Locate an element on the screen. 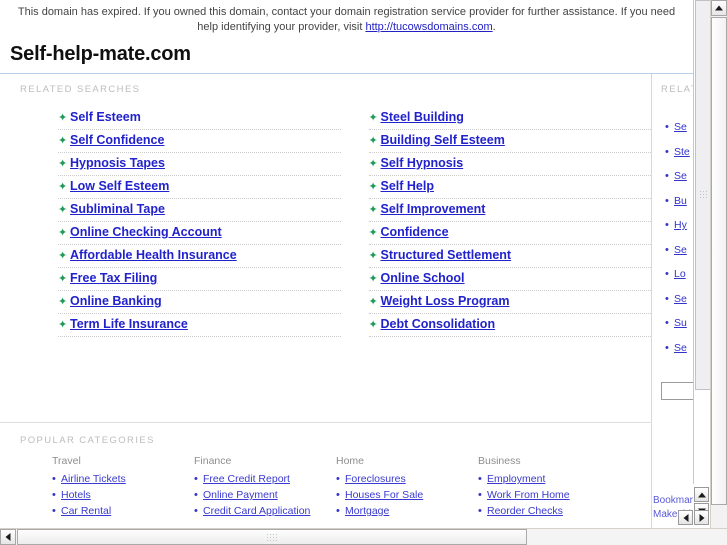  category-link: Free Credit Report is located at coordinates (246, 479).